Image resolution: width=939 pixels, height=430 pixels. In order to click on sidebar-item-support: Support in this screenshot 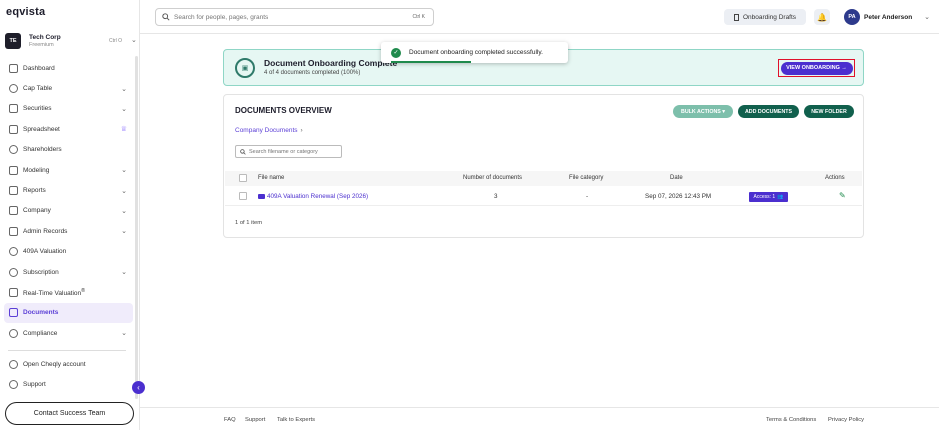, I will do `click(68, 384)`.